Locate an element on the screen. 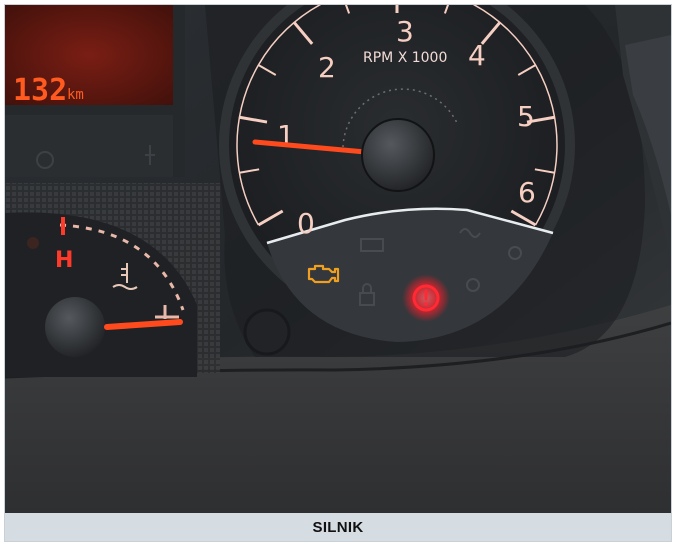 The height and width of the screenshot is (546, 676). caption-bar: SILNIK is located at coordinates (338, 527).